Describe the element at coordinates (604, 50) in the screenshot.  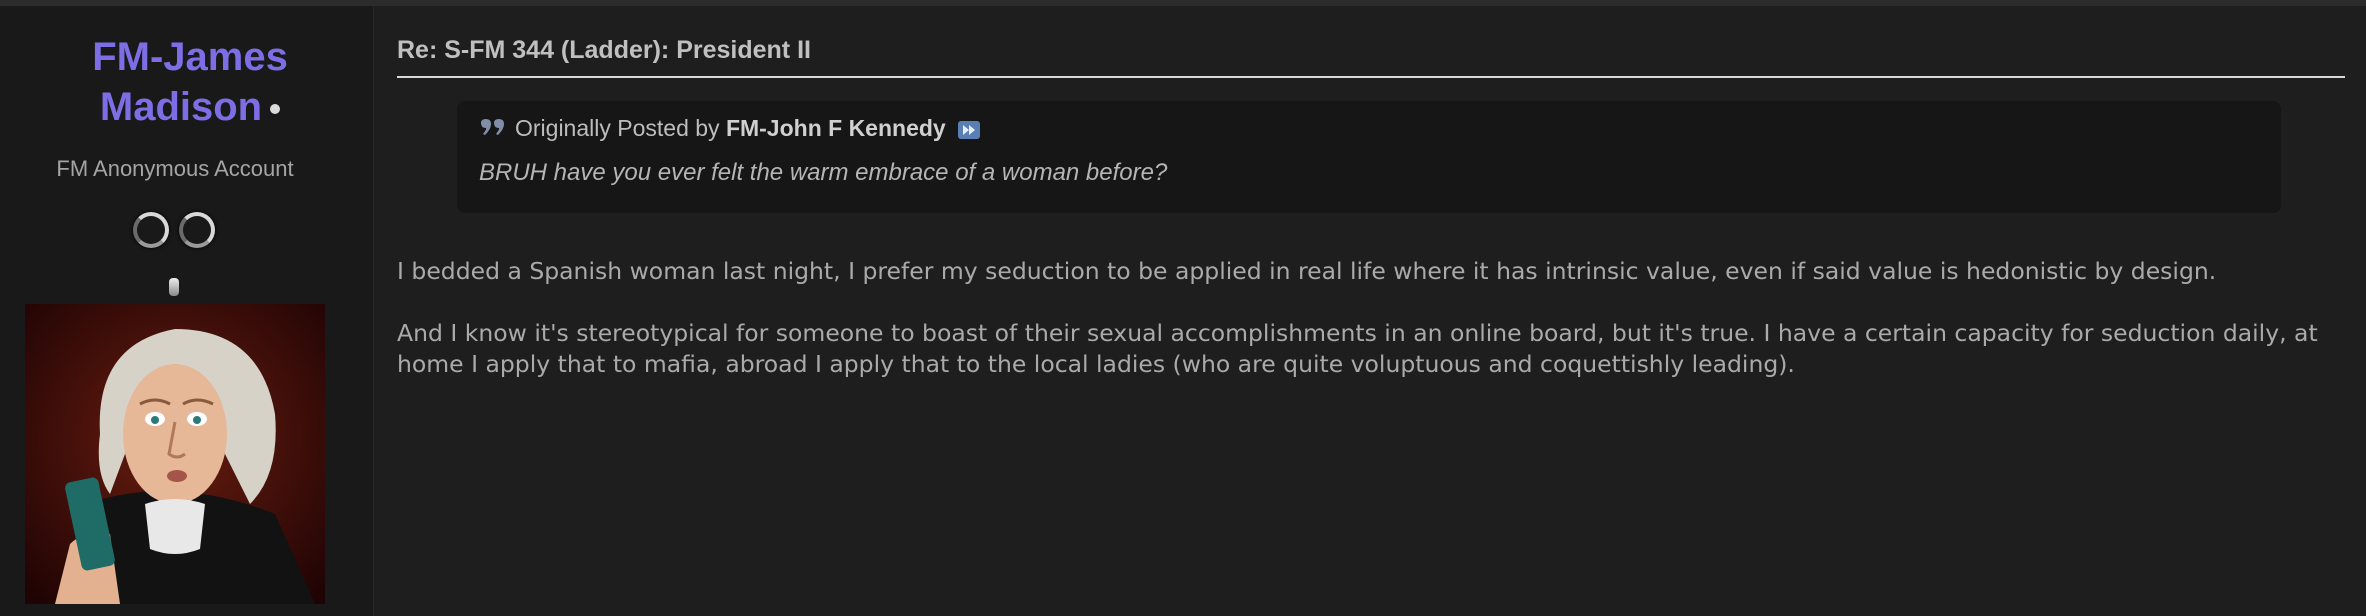
I see `post-title: Re: S-FM 344 (Ladder): President II` at that location.